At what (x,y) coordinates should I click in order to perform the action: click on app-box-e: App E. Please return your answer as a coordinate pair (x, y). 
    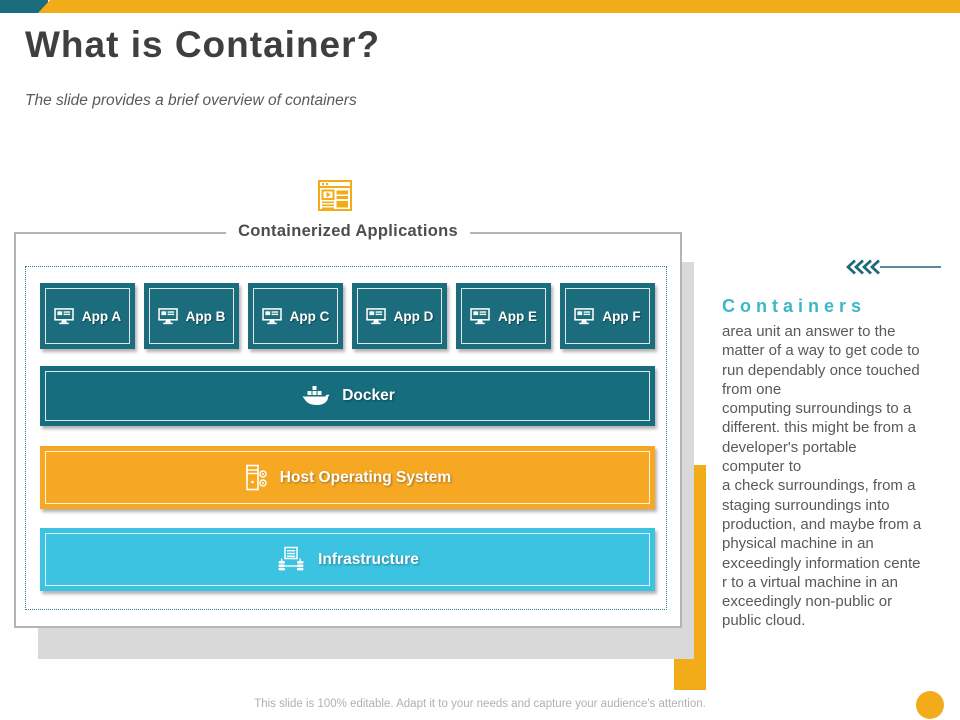
    Looking at the image, I should click on (503, 316).